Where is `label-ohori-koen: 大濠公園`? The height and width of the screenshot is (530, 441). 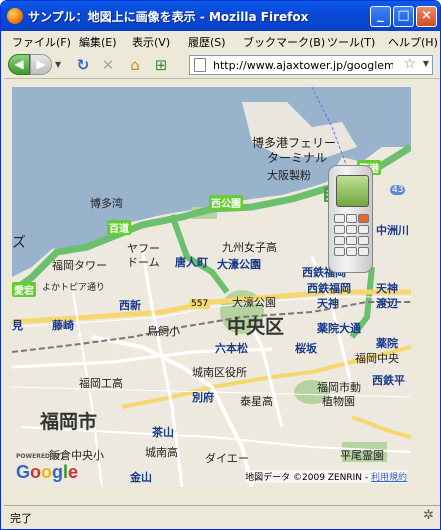
label-ohori-koen: 大濠公園 is located at coordinates (254, 302).